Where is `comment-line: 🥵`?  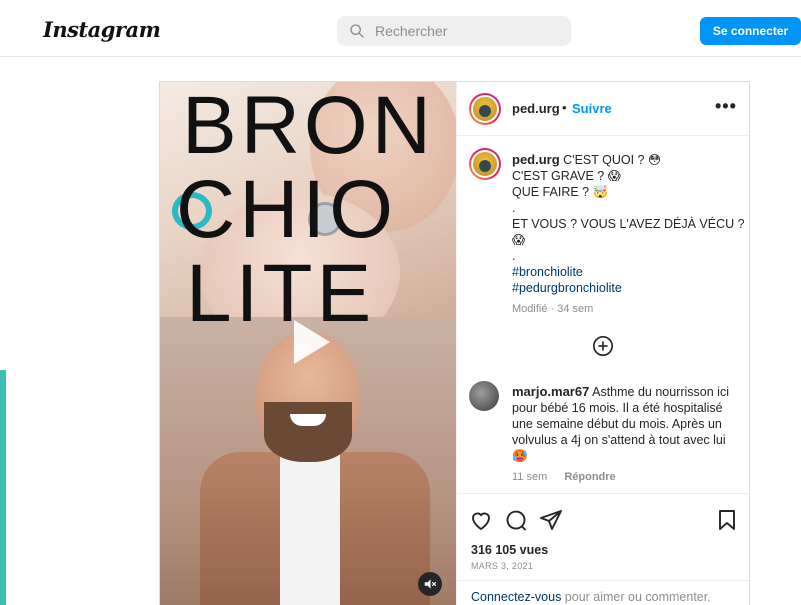 comment-line: 🥵 is located at coordinates (520, 456).